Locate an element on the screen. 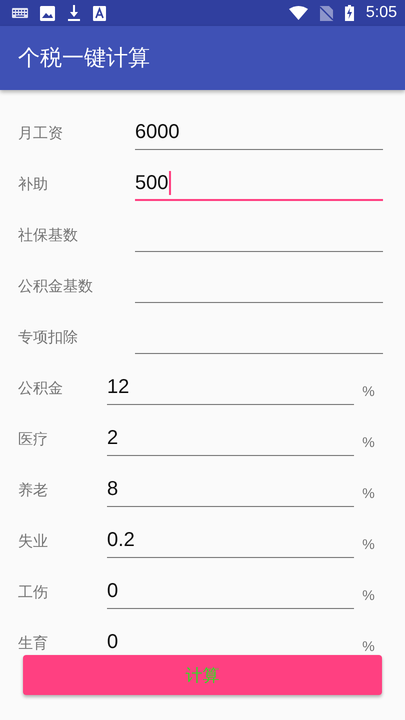 Image resolution: width=405 pixels, height=720 pixels. input-field: 0.2 is located at coordinates (230, 541).